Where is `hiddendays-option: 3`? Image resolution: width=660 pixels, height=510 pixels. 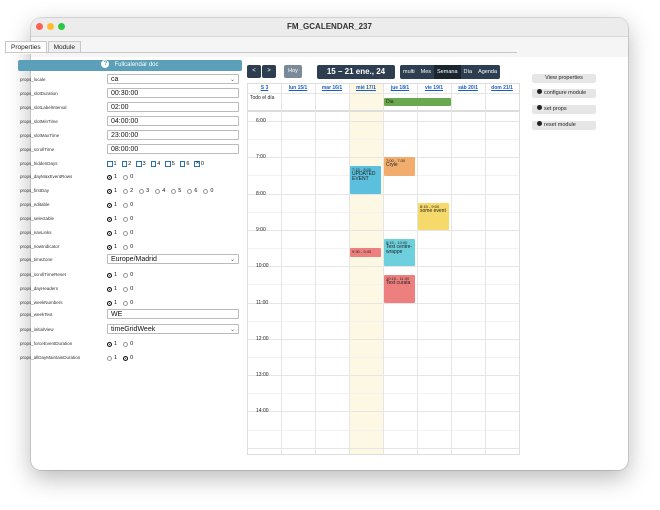 hiddendays-option: 3 is located at coordinates (141, 164).